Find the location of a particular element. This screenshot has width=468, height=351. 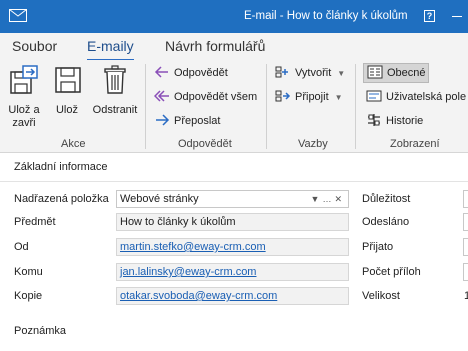

custom-fields-label: Uživatelská pole is located at coordinates (426, 97).